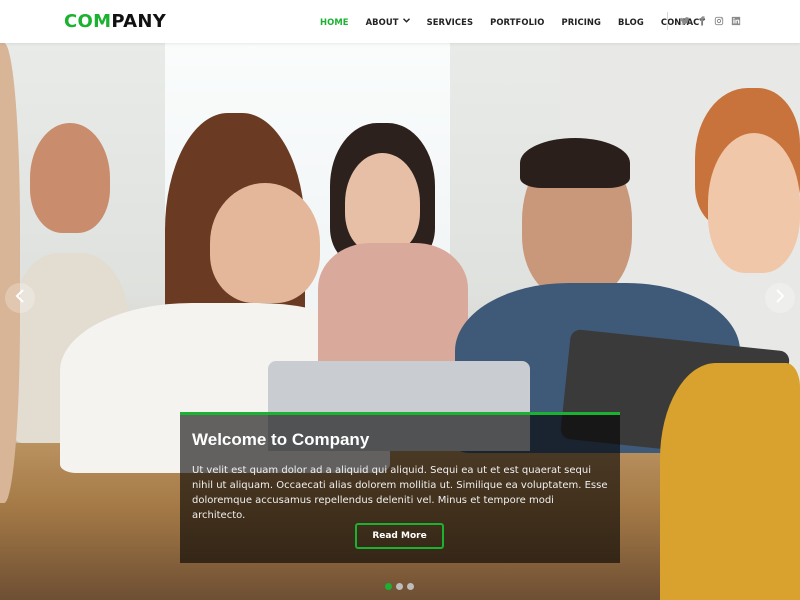  What do you see at coordinates (581, 22) in the screenshot?
I see `nav-item-pricing: PRICING` at bounding box center [581, 22].